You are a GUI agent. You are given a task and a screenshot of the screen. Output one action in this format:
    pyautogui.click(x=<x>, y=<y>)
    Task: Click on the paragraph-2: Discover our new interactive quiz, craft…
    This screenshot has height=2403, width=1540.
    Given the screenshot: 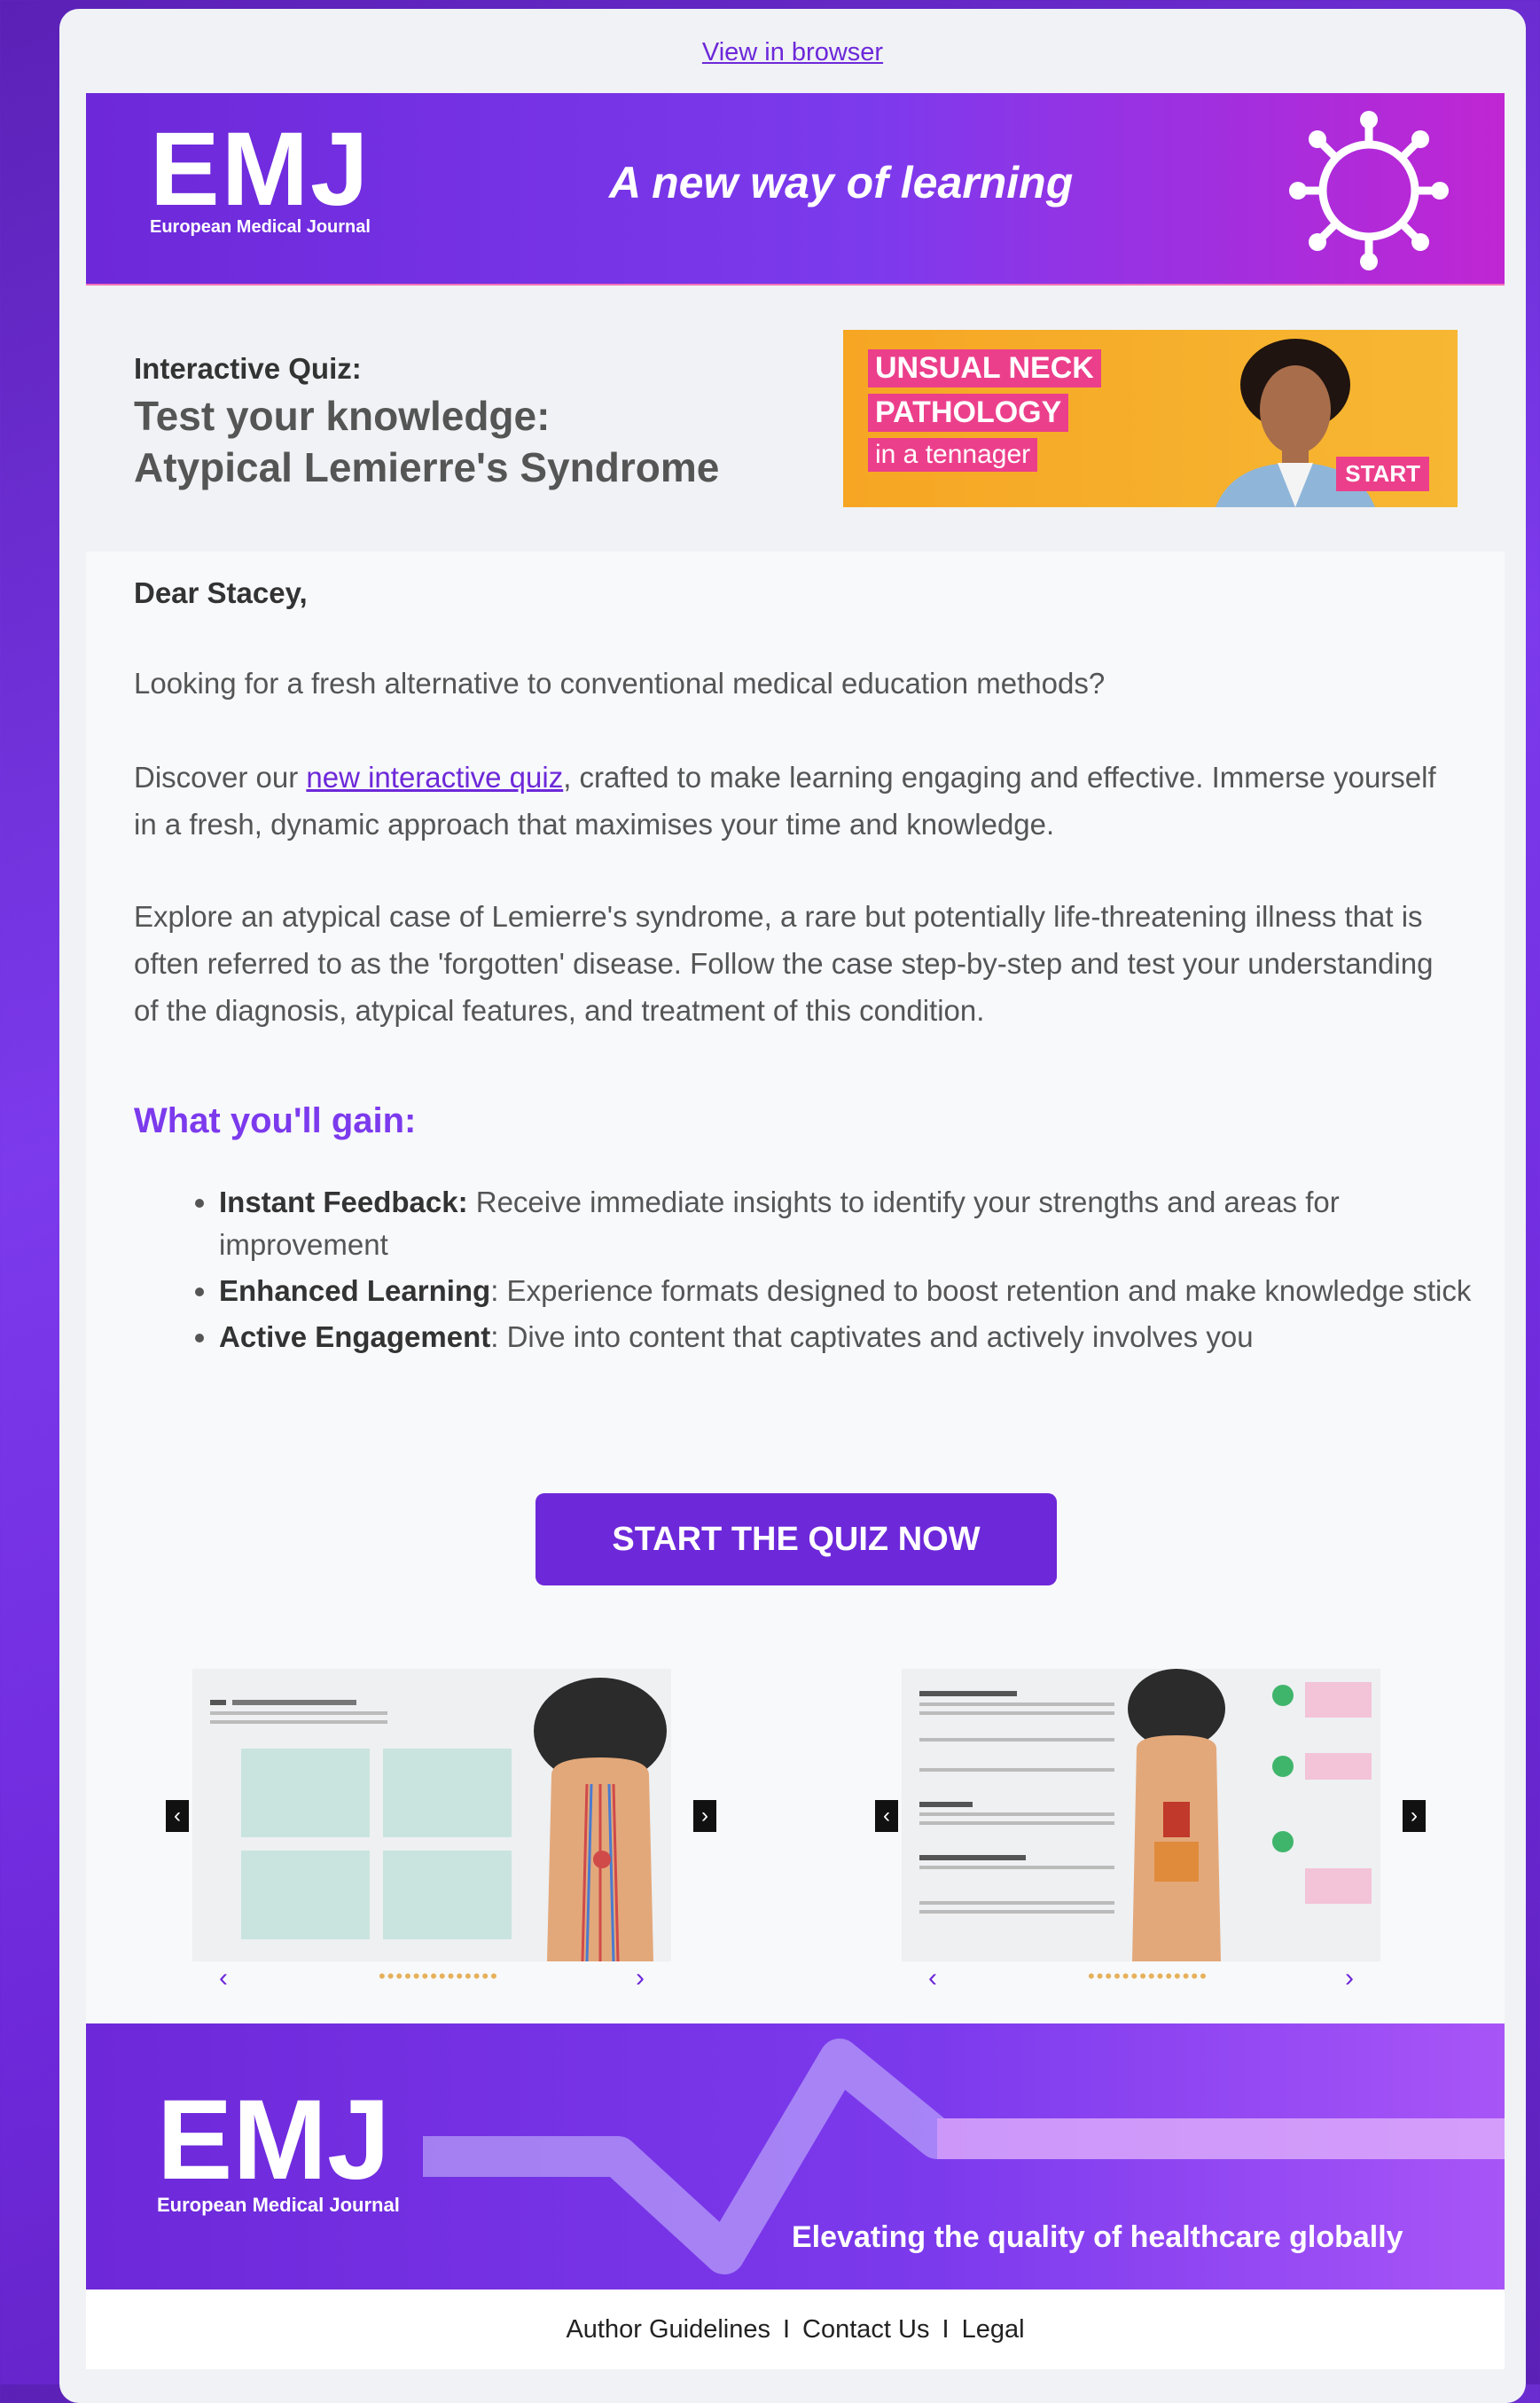 What is the action you would take?
    pyautogui.click(x=799, y=801)
    